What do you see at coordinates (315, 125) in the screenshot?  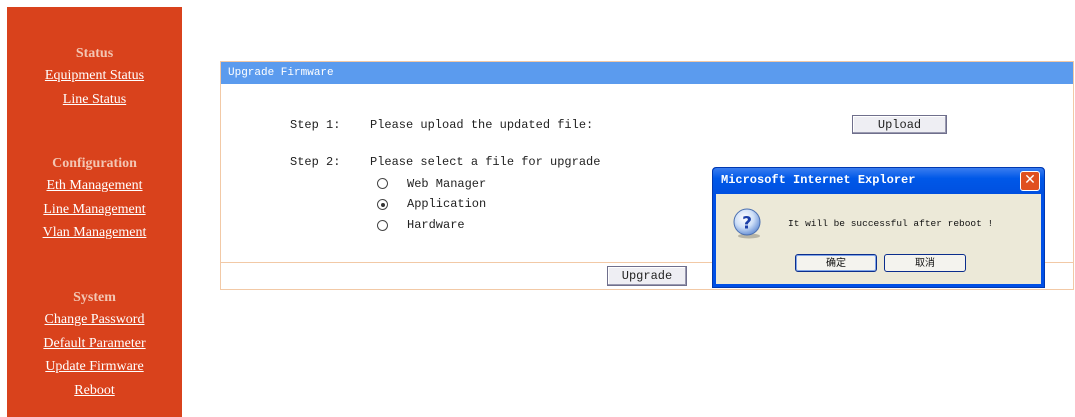 I see `step1-label: Step 1:` at bounding box center [315, 125].